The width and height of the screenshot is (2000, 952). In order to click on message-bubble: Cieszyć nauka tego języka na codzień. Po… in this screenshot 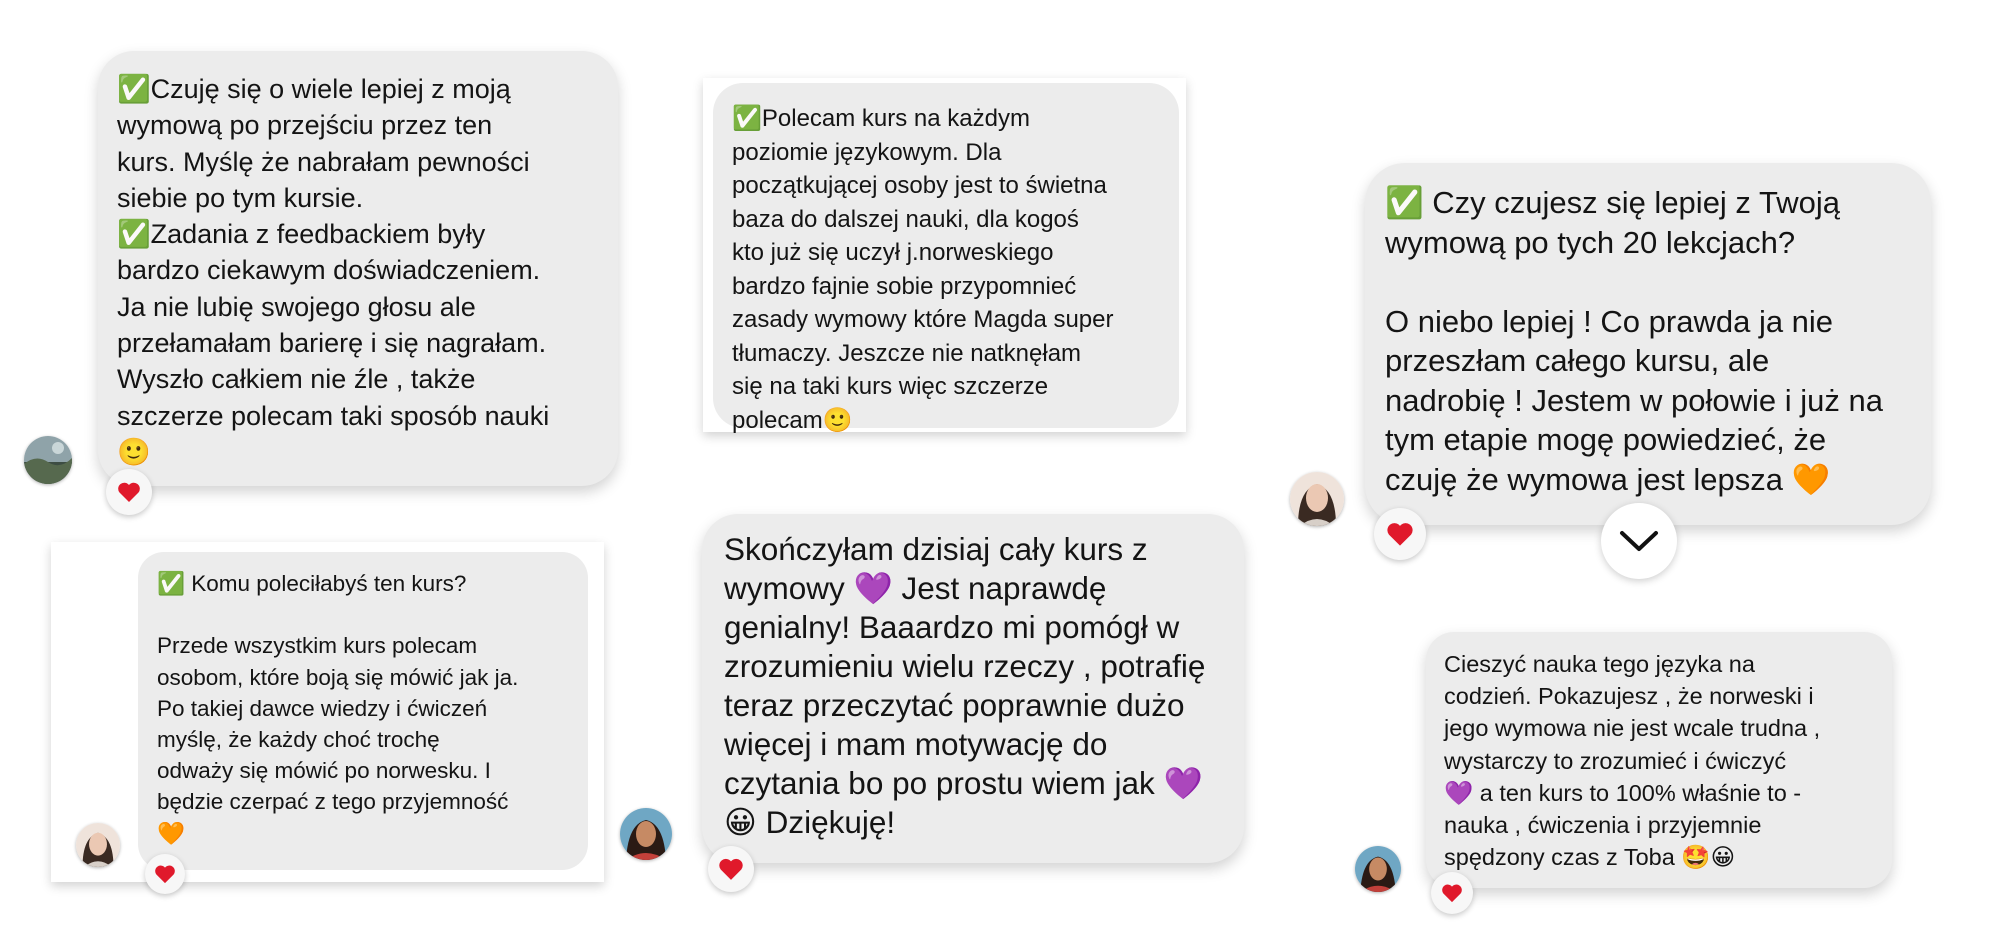, I will do `click(1659, 760)`.